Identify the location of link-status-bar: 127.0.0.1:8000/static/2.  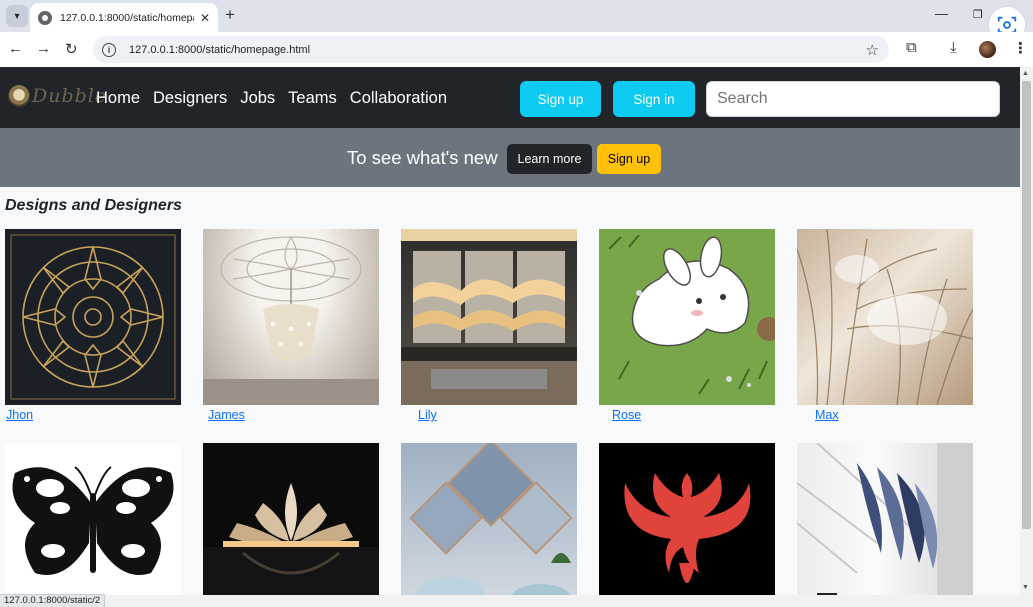
(53, 600).